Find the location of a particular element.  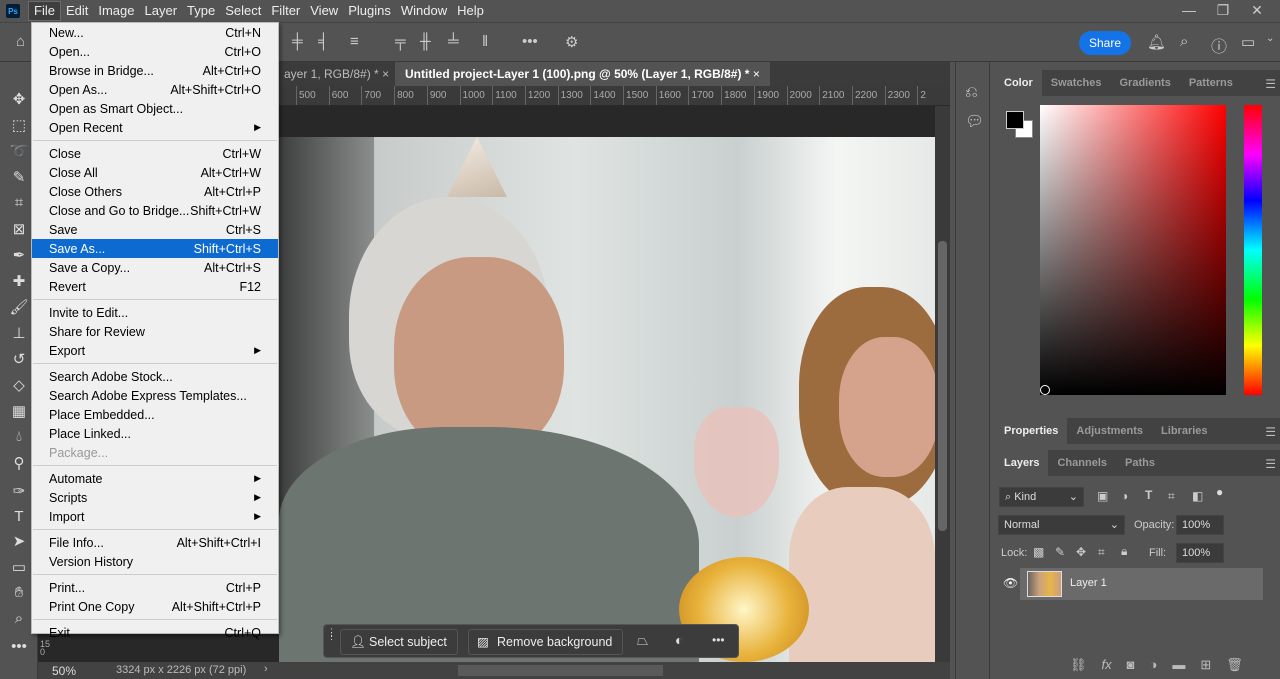

tab-layers: Layers is located at coordinates (1022, 463).